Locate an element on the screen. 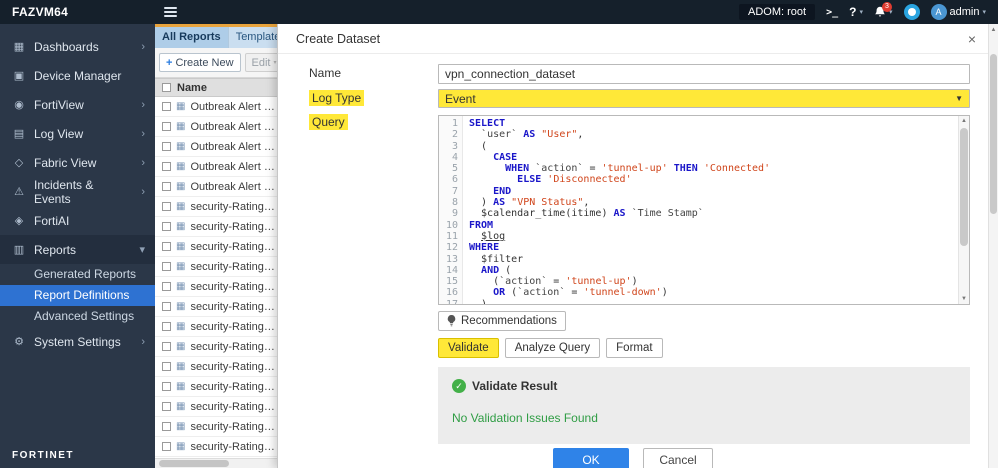 The image size is (998, 468). sidebar-item-generated-reports: Generated Reports is located at coordinates (77, 274).